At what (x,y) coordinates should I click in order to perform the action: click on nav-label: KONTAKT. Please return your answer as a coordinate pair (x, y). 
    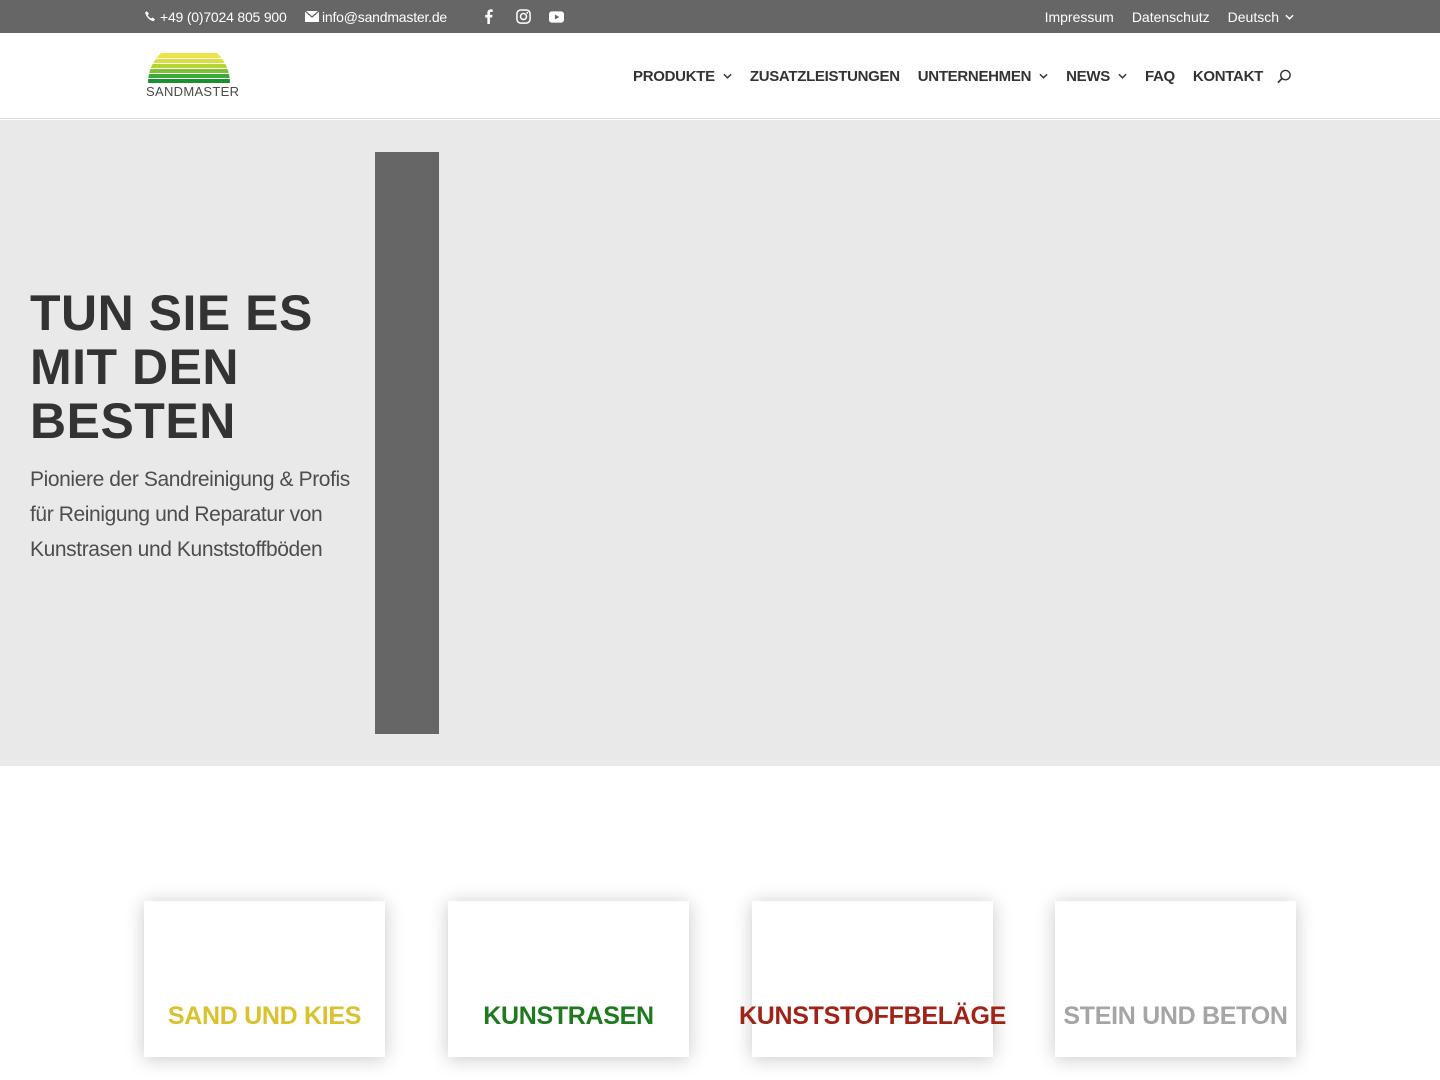
    Looking at the image, I should click on (1227, 76).